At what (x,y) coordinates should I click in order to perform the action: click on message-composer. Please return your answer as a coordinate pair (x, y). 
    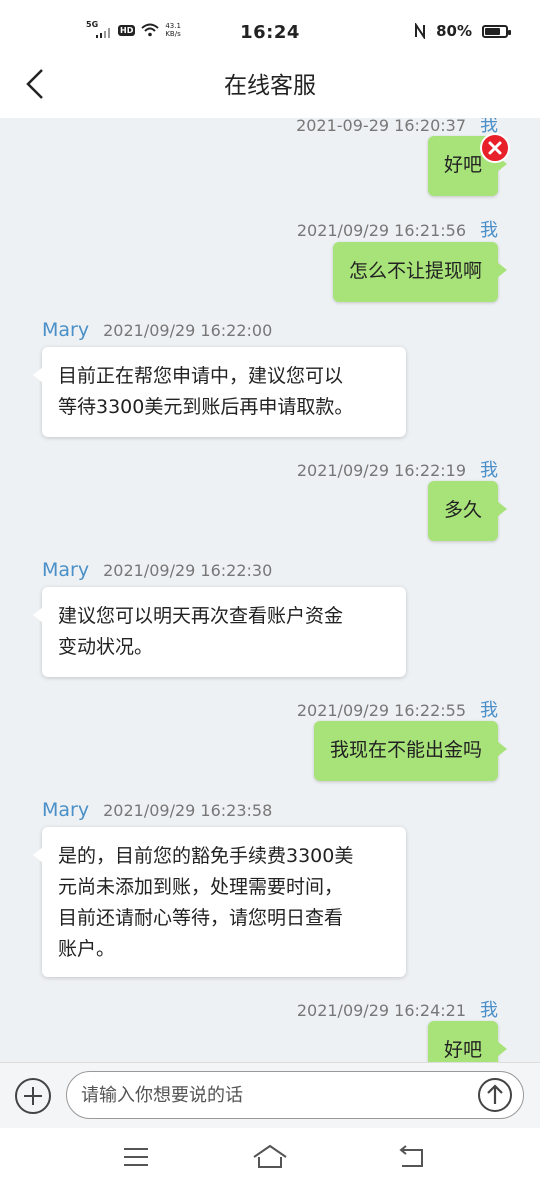
    Looking at the image, I should click on (270, 1095).